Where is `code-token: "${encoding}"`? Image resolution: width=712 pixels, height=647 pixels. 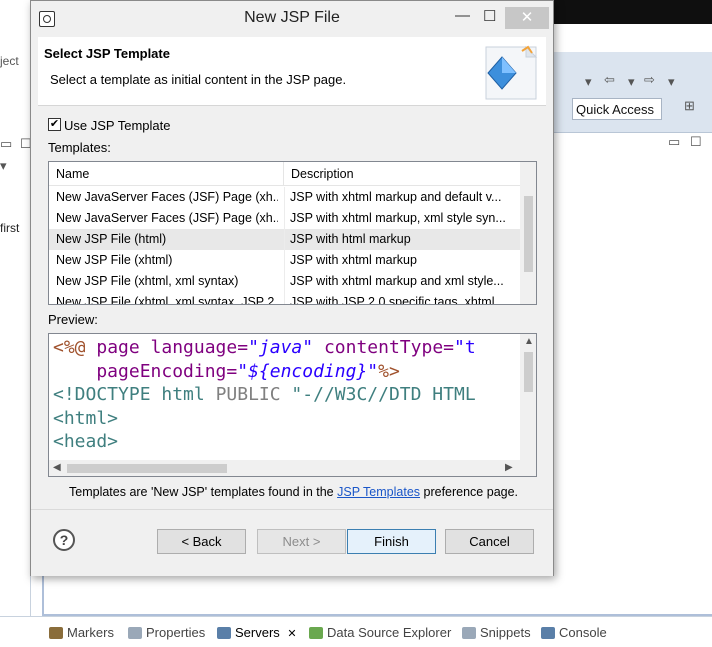
code-token: "${encoding}" is located at coordinates (308, 371).